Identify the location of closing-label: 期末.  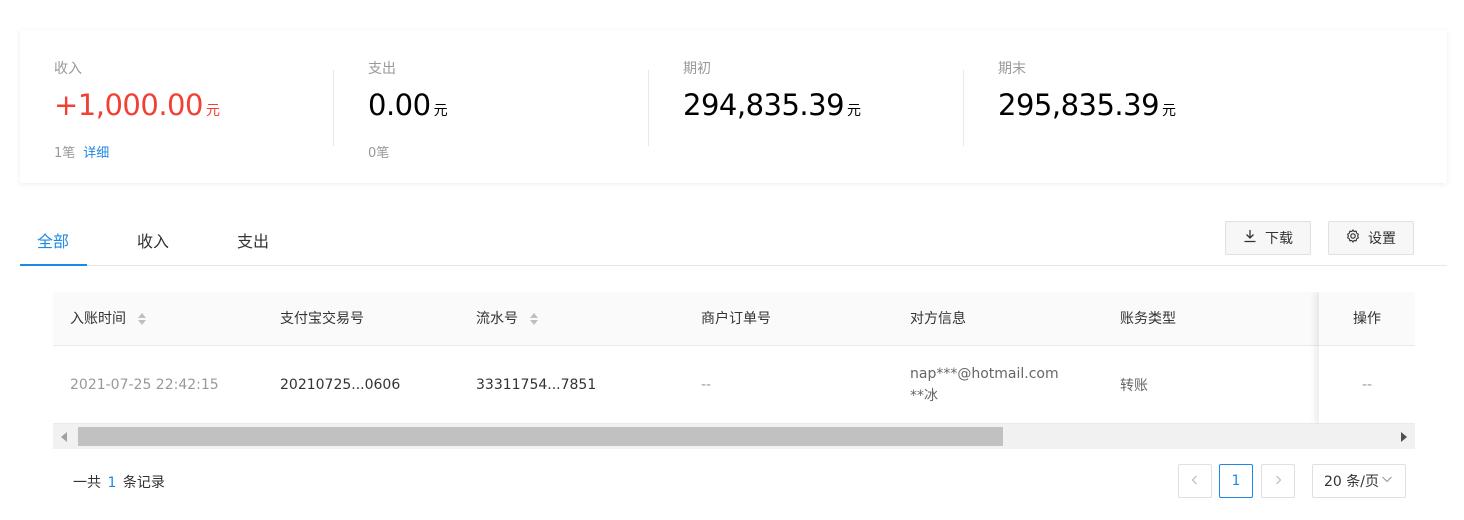
(1012, 69).